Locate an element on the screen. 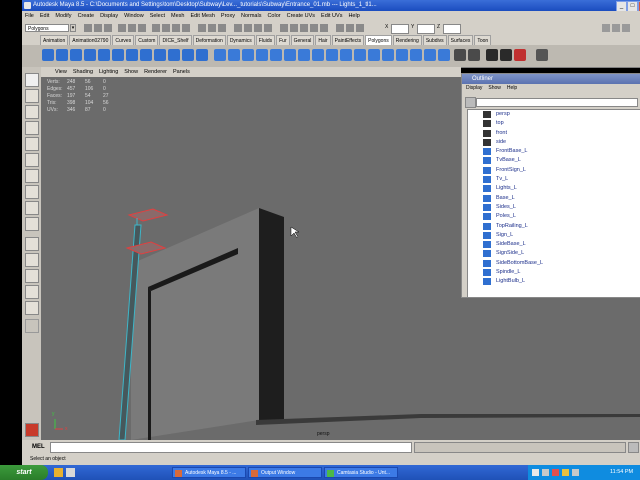 The width and height of the screenshot is (640, 480). list-item: Poles_L is located at coordinates (554, 216).